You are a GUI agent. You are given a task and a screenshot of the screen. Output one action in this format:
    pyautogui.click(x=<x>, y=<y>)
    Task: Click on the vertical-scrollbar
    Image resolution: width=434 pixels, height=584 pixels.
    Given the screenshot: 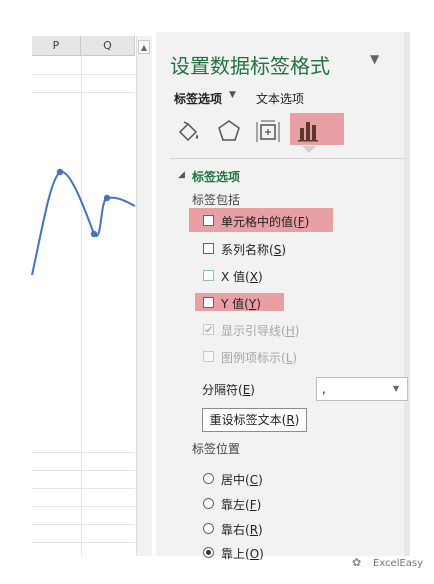 What is the action you would take?
    pyautogui.click(x=144, y=296)
    